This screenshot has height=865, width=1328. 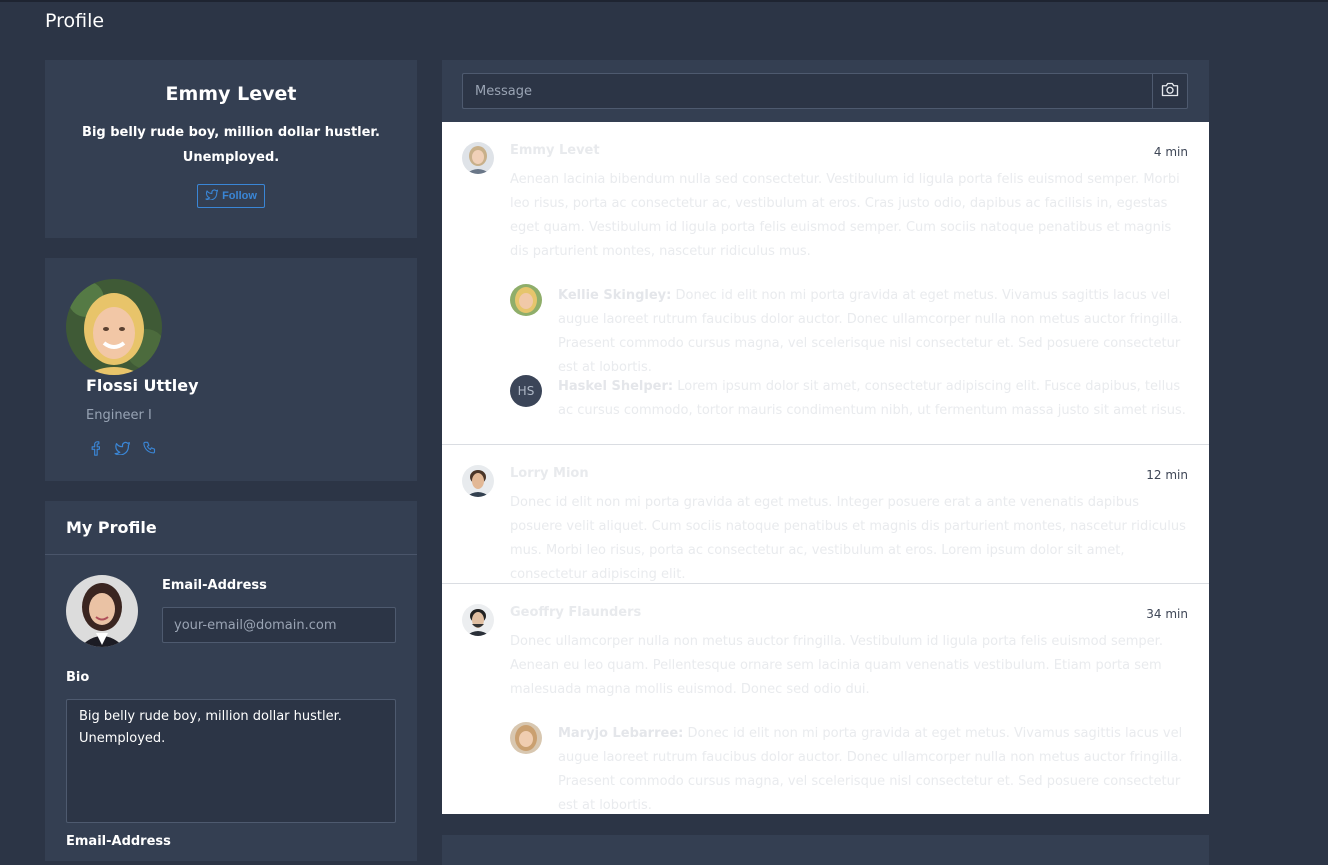 What do you see at coordinates (555, 150) in the screenshot?
I see `post-author: Emmy Levet` at bounding box center [555, 150].